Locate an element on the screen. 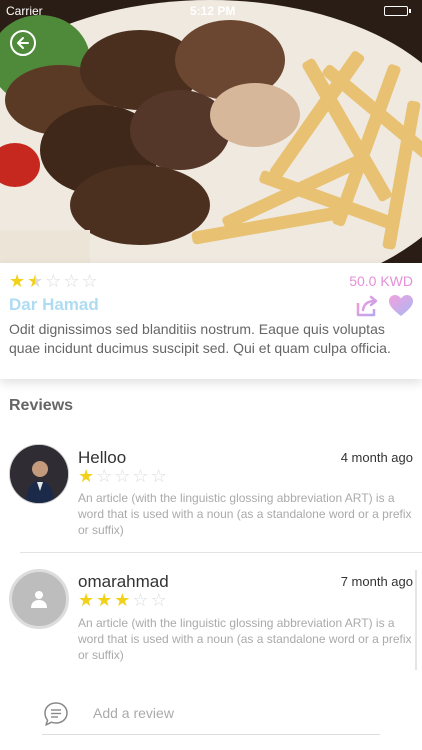  scrollbar is located at coordinates (416, 620).